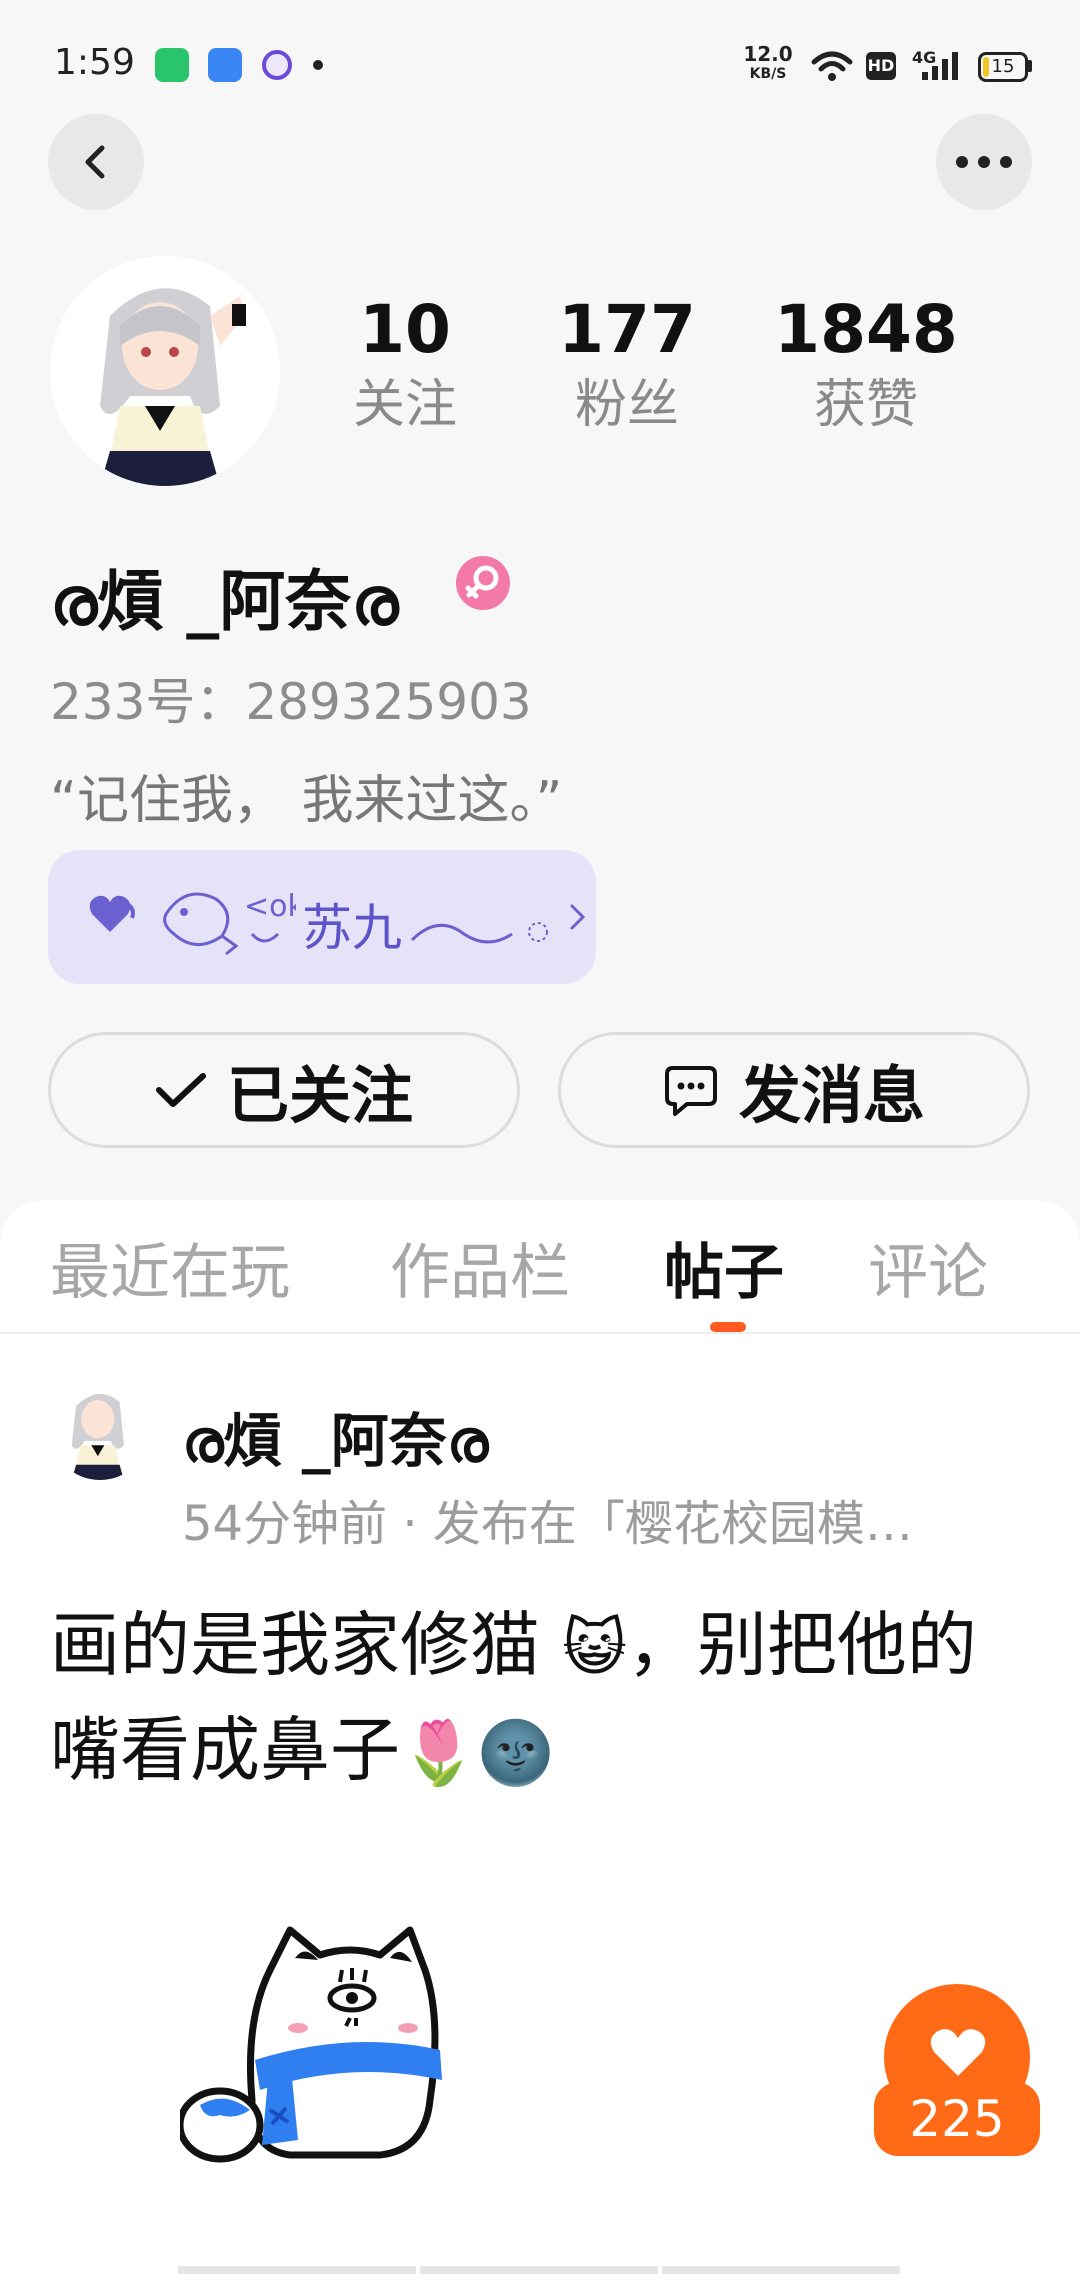 Image resolution: width=1080 pixels, height=2280 pixels. What do you see at coordinates (768, 62) in the screenshot?
I see `network-speed: 12.0 KB/S` at bounding box center [768, 62].